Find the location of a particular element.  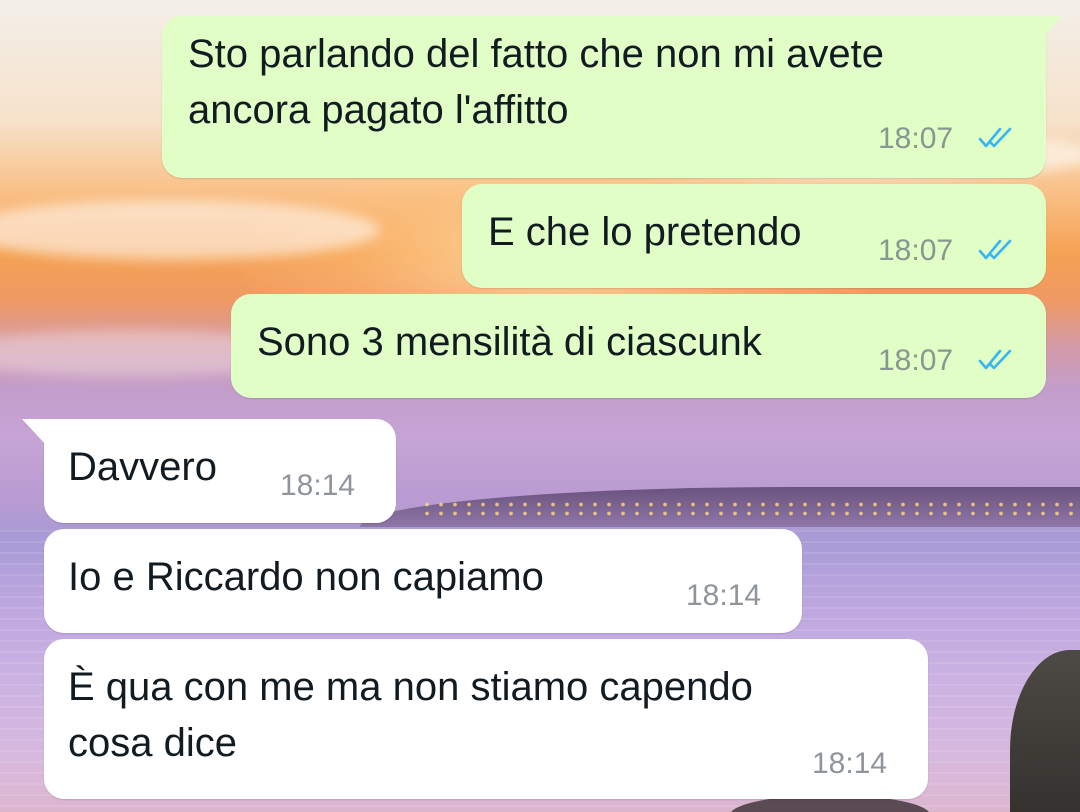

message-line: ancora pagato l'affitto is located at coordinates (378, 110).